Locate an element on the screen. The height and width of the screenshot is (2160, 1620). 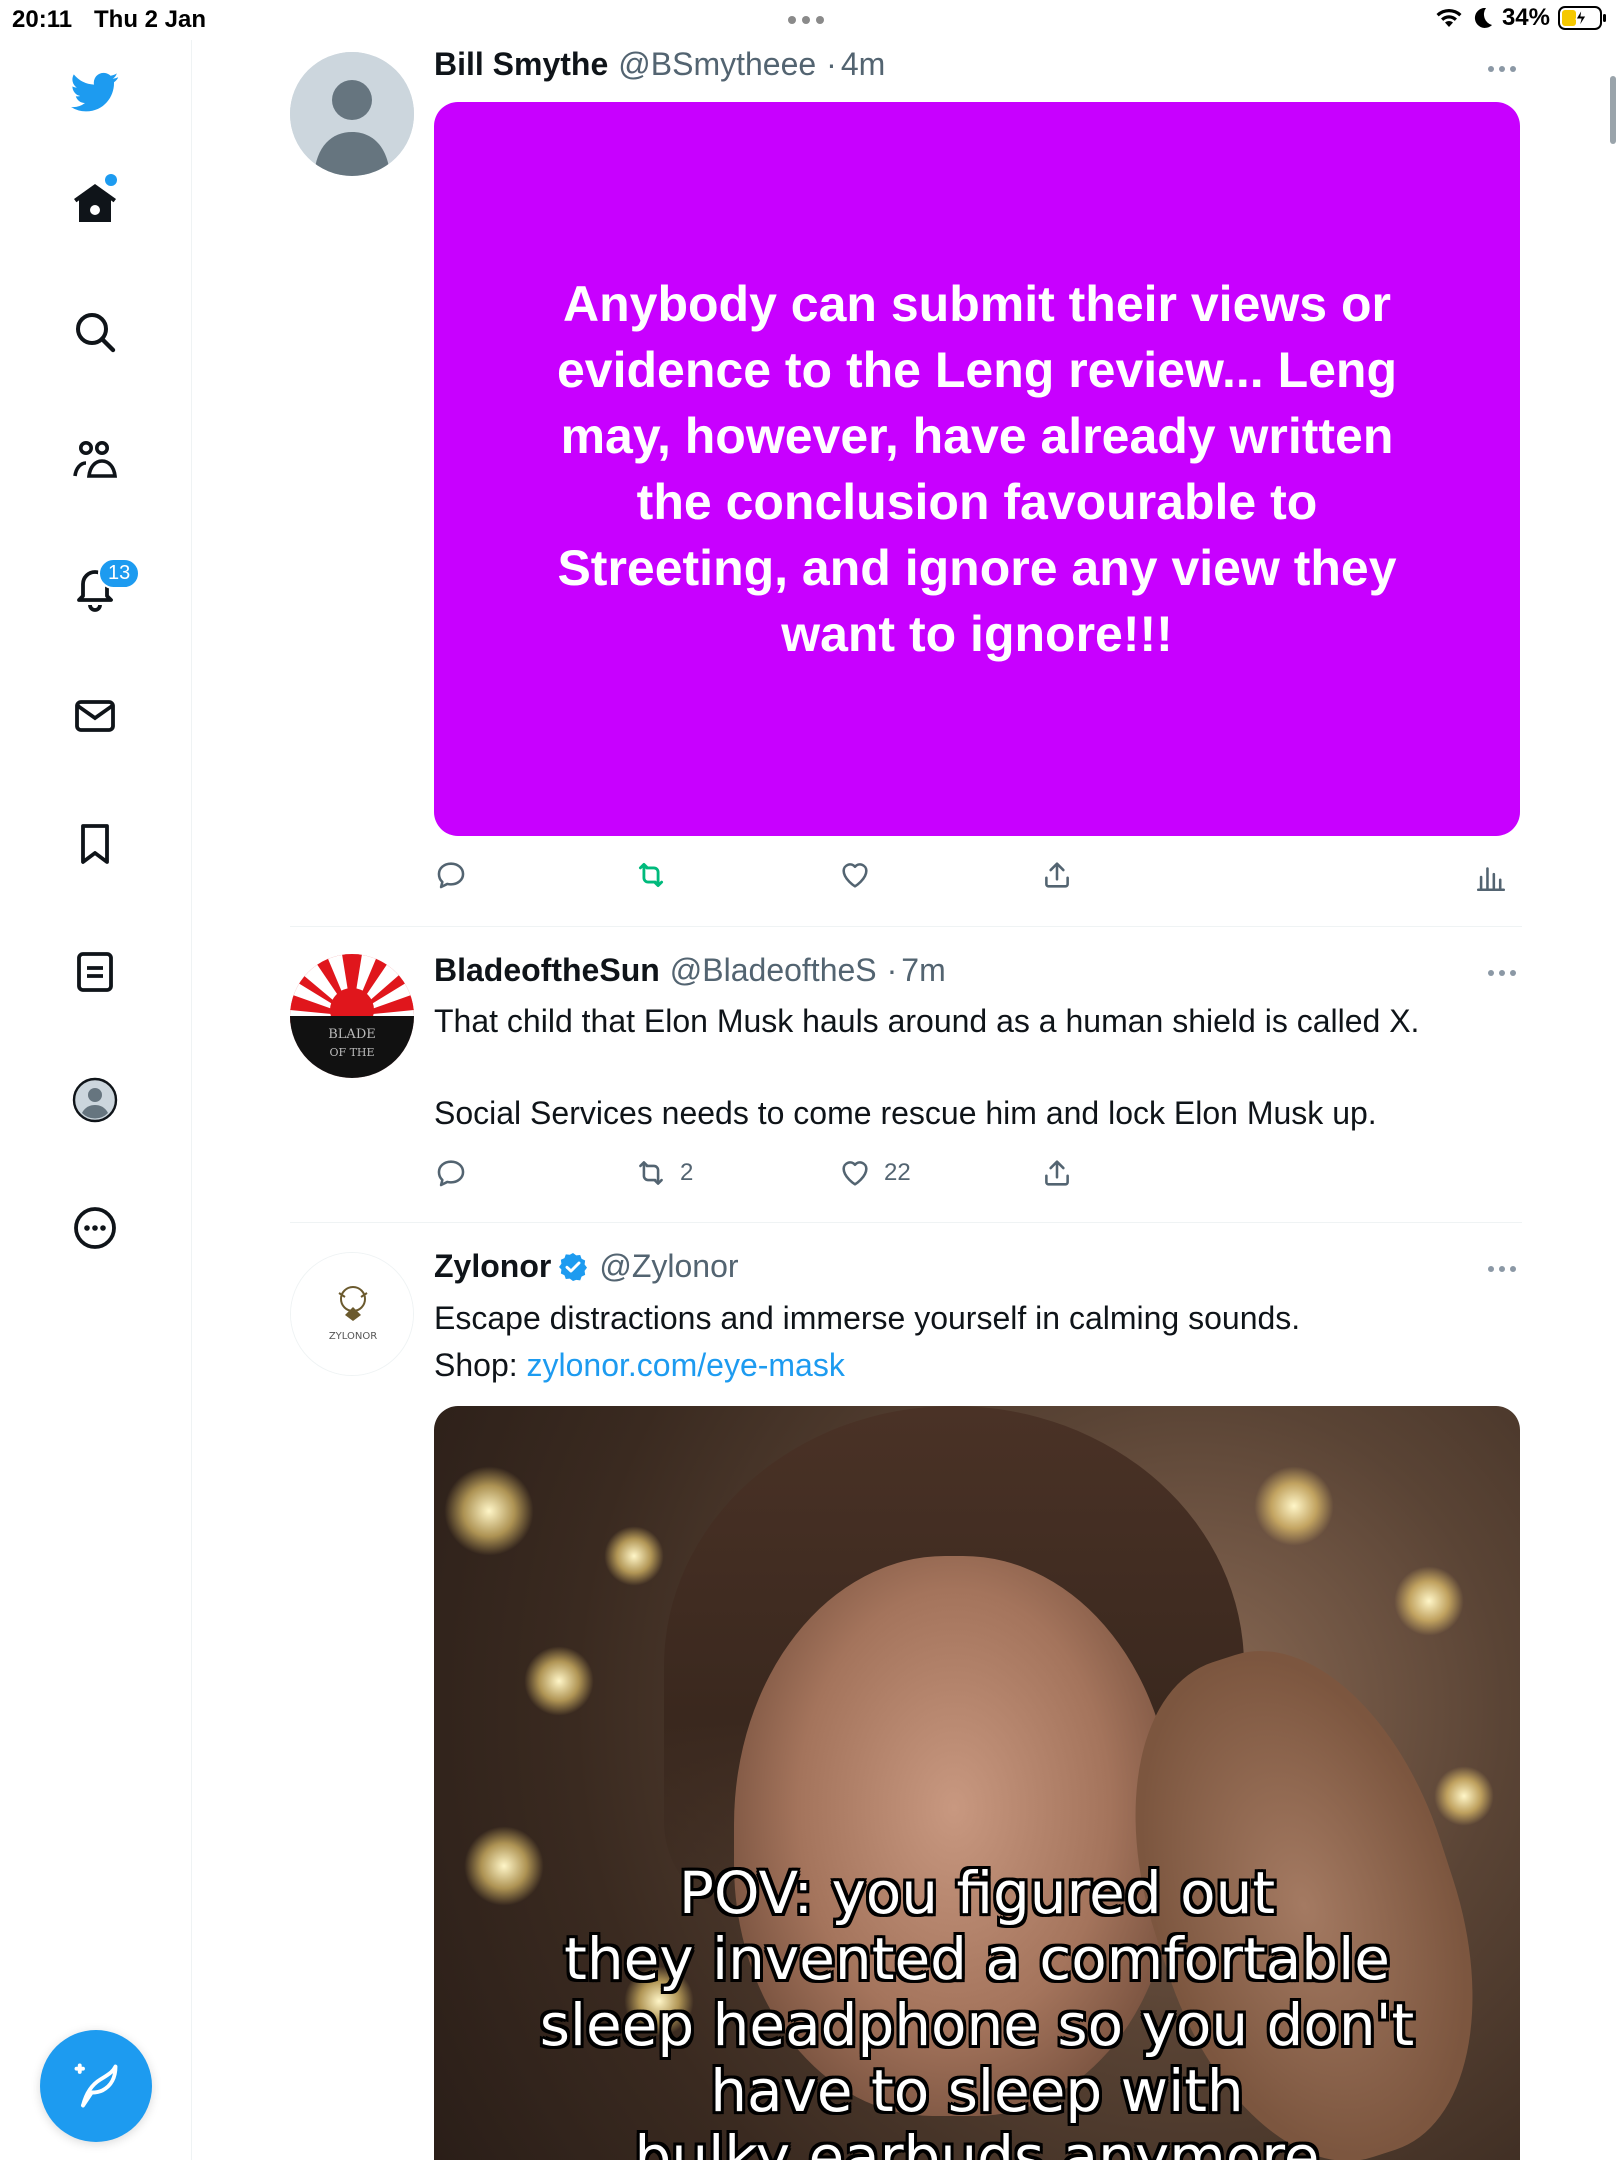
avatar: ZYLONOR is located at coordinates (352, 1314).